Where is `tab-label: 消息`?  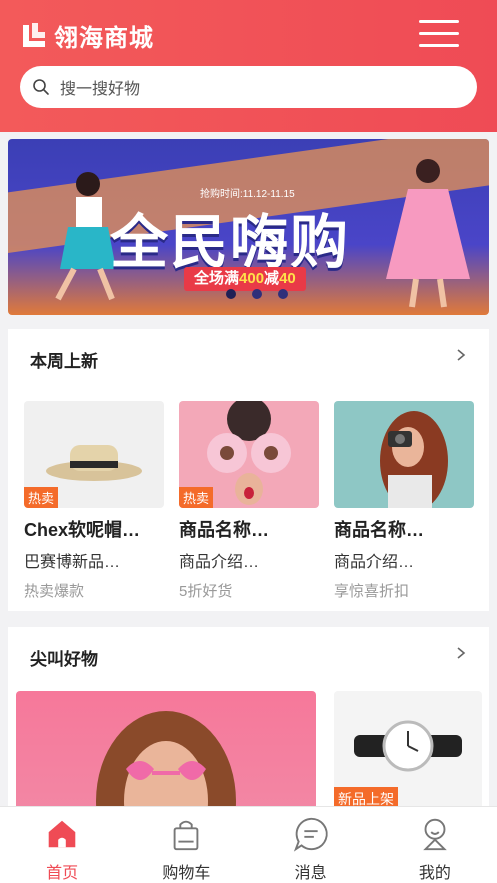 tab-label: 消息 is located at coordinates (310, 873).